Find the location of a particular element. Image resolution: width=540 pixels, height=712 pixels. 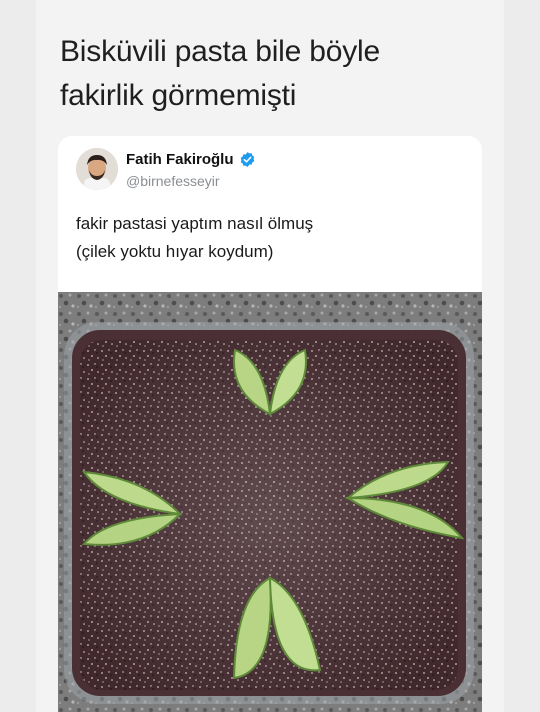

avatar is located at coordinates (97, 169).